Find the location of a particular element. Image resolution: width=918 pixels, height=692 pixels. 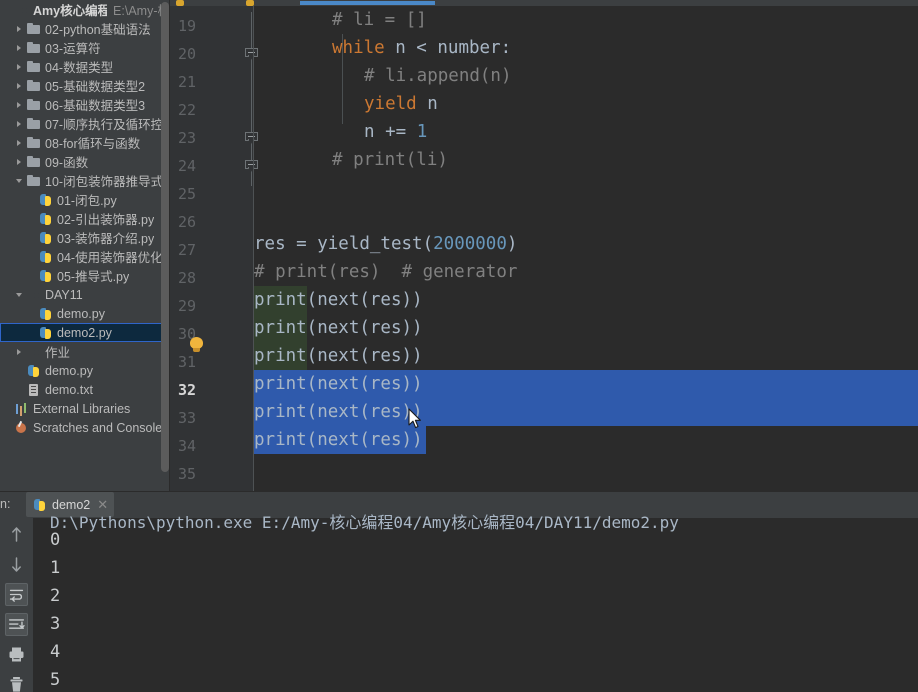

tree-row-10: 01-闭包.py is located at coordinates (85, 199).